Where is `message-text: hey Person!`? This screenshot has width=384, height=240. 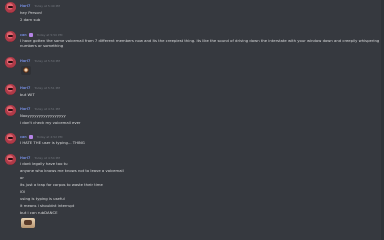 message-text: hey Person! is located at coordinates (31, 12).